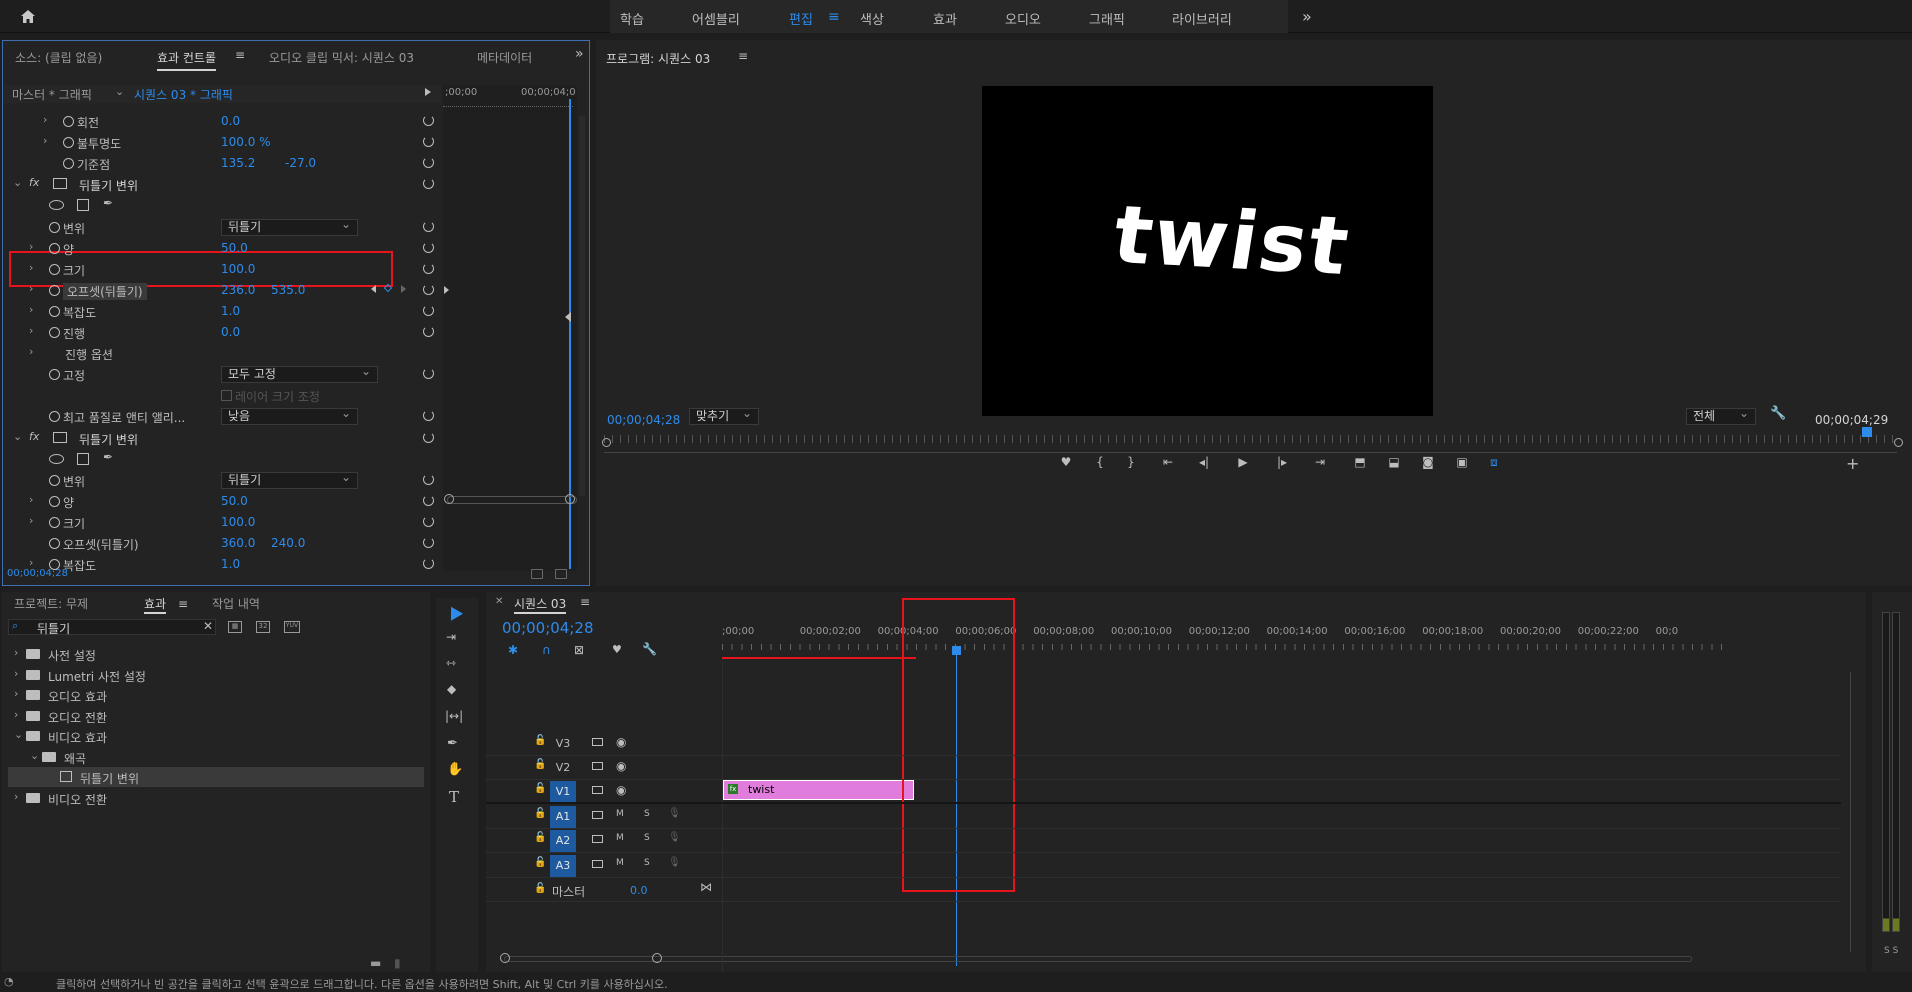 This screenshot has width=1912, height=992. Describe the element at coordinates (563, 841) in the screenshot. I see `track-label: A2` at that location.